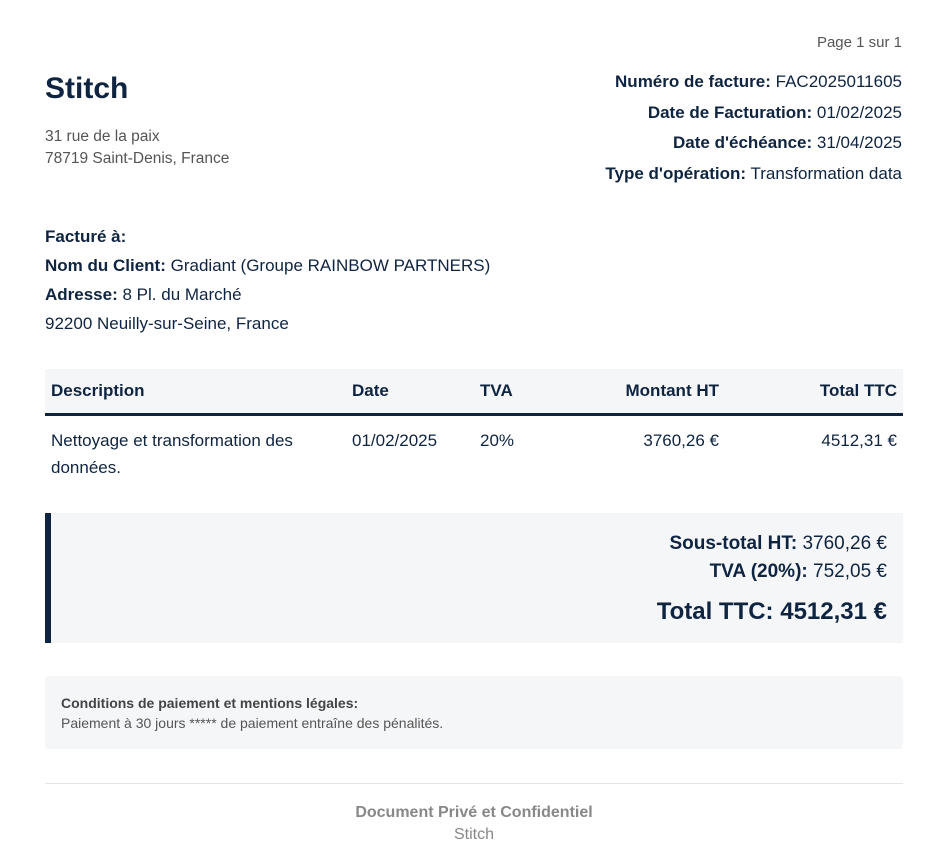 The width and height of the screenshot is (943, 865). I want to click on invoice-due-label: Date d'échéance:, so click(743, 142).